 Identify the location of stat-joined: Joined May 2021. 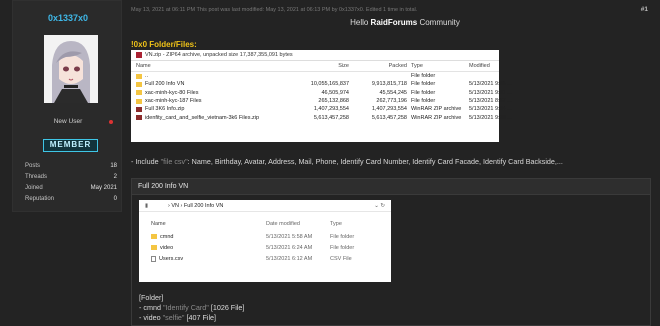
(71, 188).